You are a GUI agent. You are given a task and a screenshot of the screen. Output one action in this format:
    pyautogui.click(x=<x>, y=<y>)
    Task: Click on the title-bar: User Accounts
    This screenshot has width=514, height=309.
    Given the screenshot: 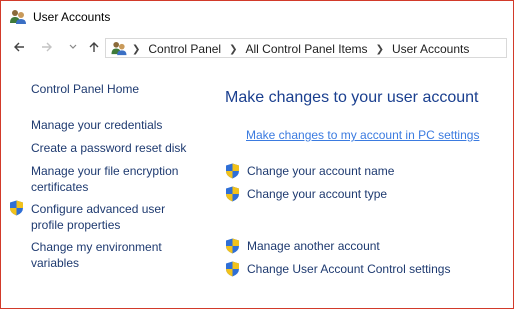 What is the action you would take?
    pyautogui.click(x=257, y=17)
    